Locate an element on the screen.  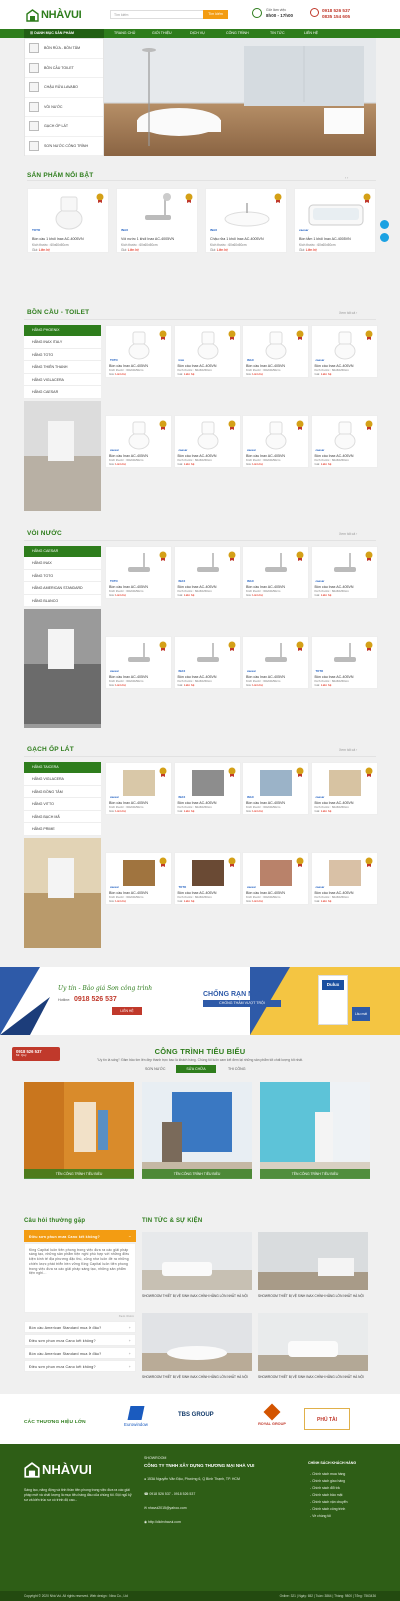
sidebar-item-toilet: BỒN CẦU TOILET is located at coordinates (64, 68).